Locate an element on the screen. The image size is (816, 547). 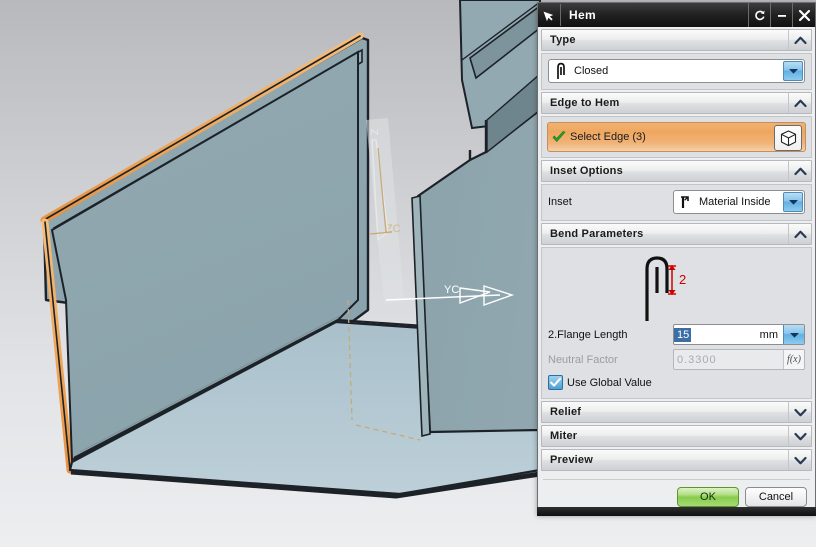
inset-options-panel: Inset Material Inside is located at coordinates (676, 202).